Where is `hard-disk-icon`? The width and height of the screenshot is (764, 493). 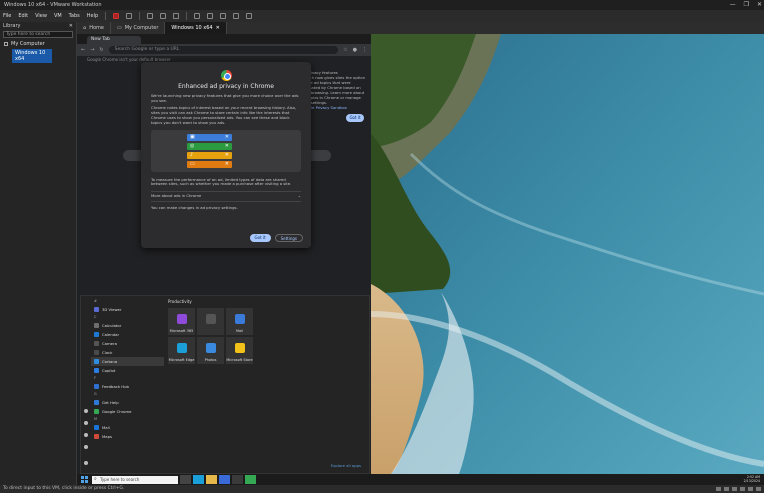 hard-disk-icon is located at coordinates (718, 489).